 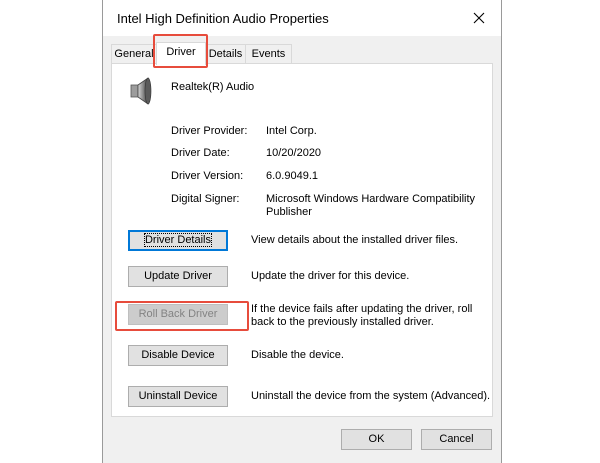 I want to click on driver-version-label: Driver Version:, so click(x=207, y=176).